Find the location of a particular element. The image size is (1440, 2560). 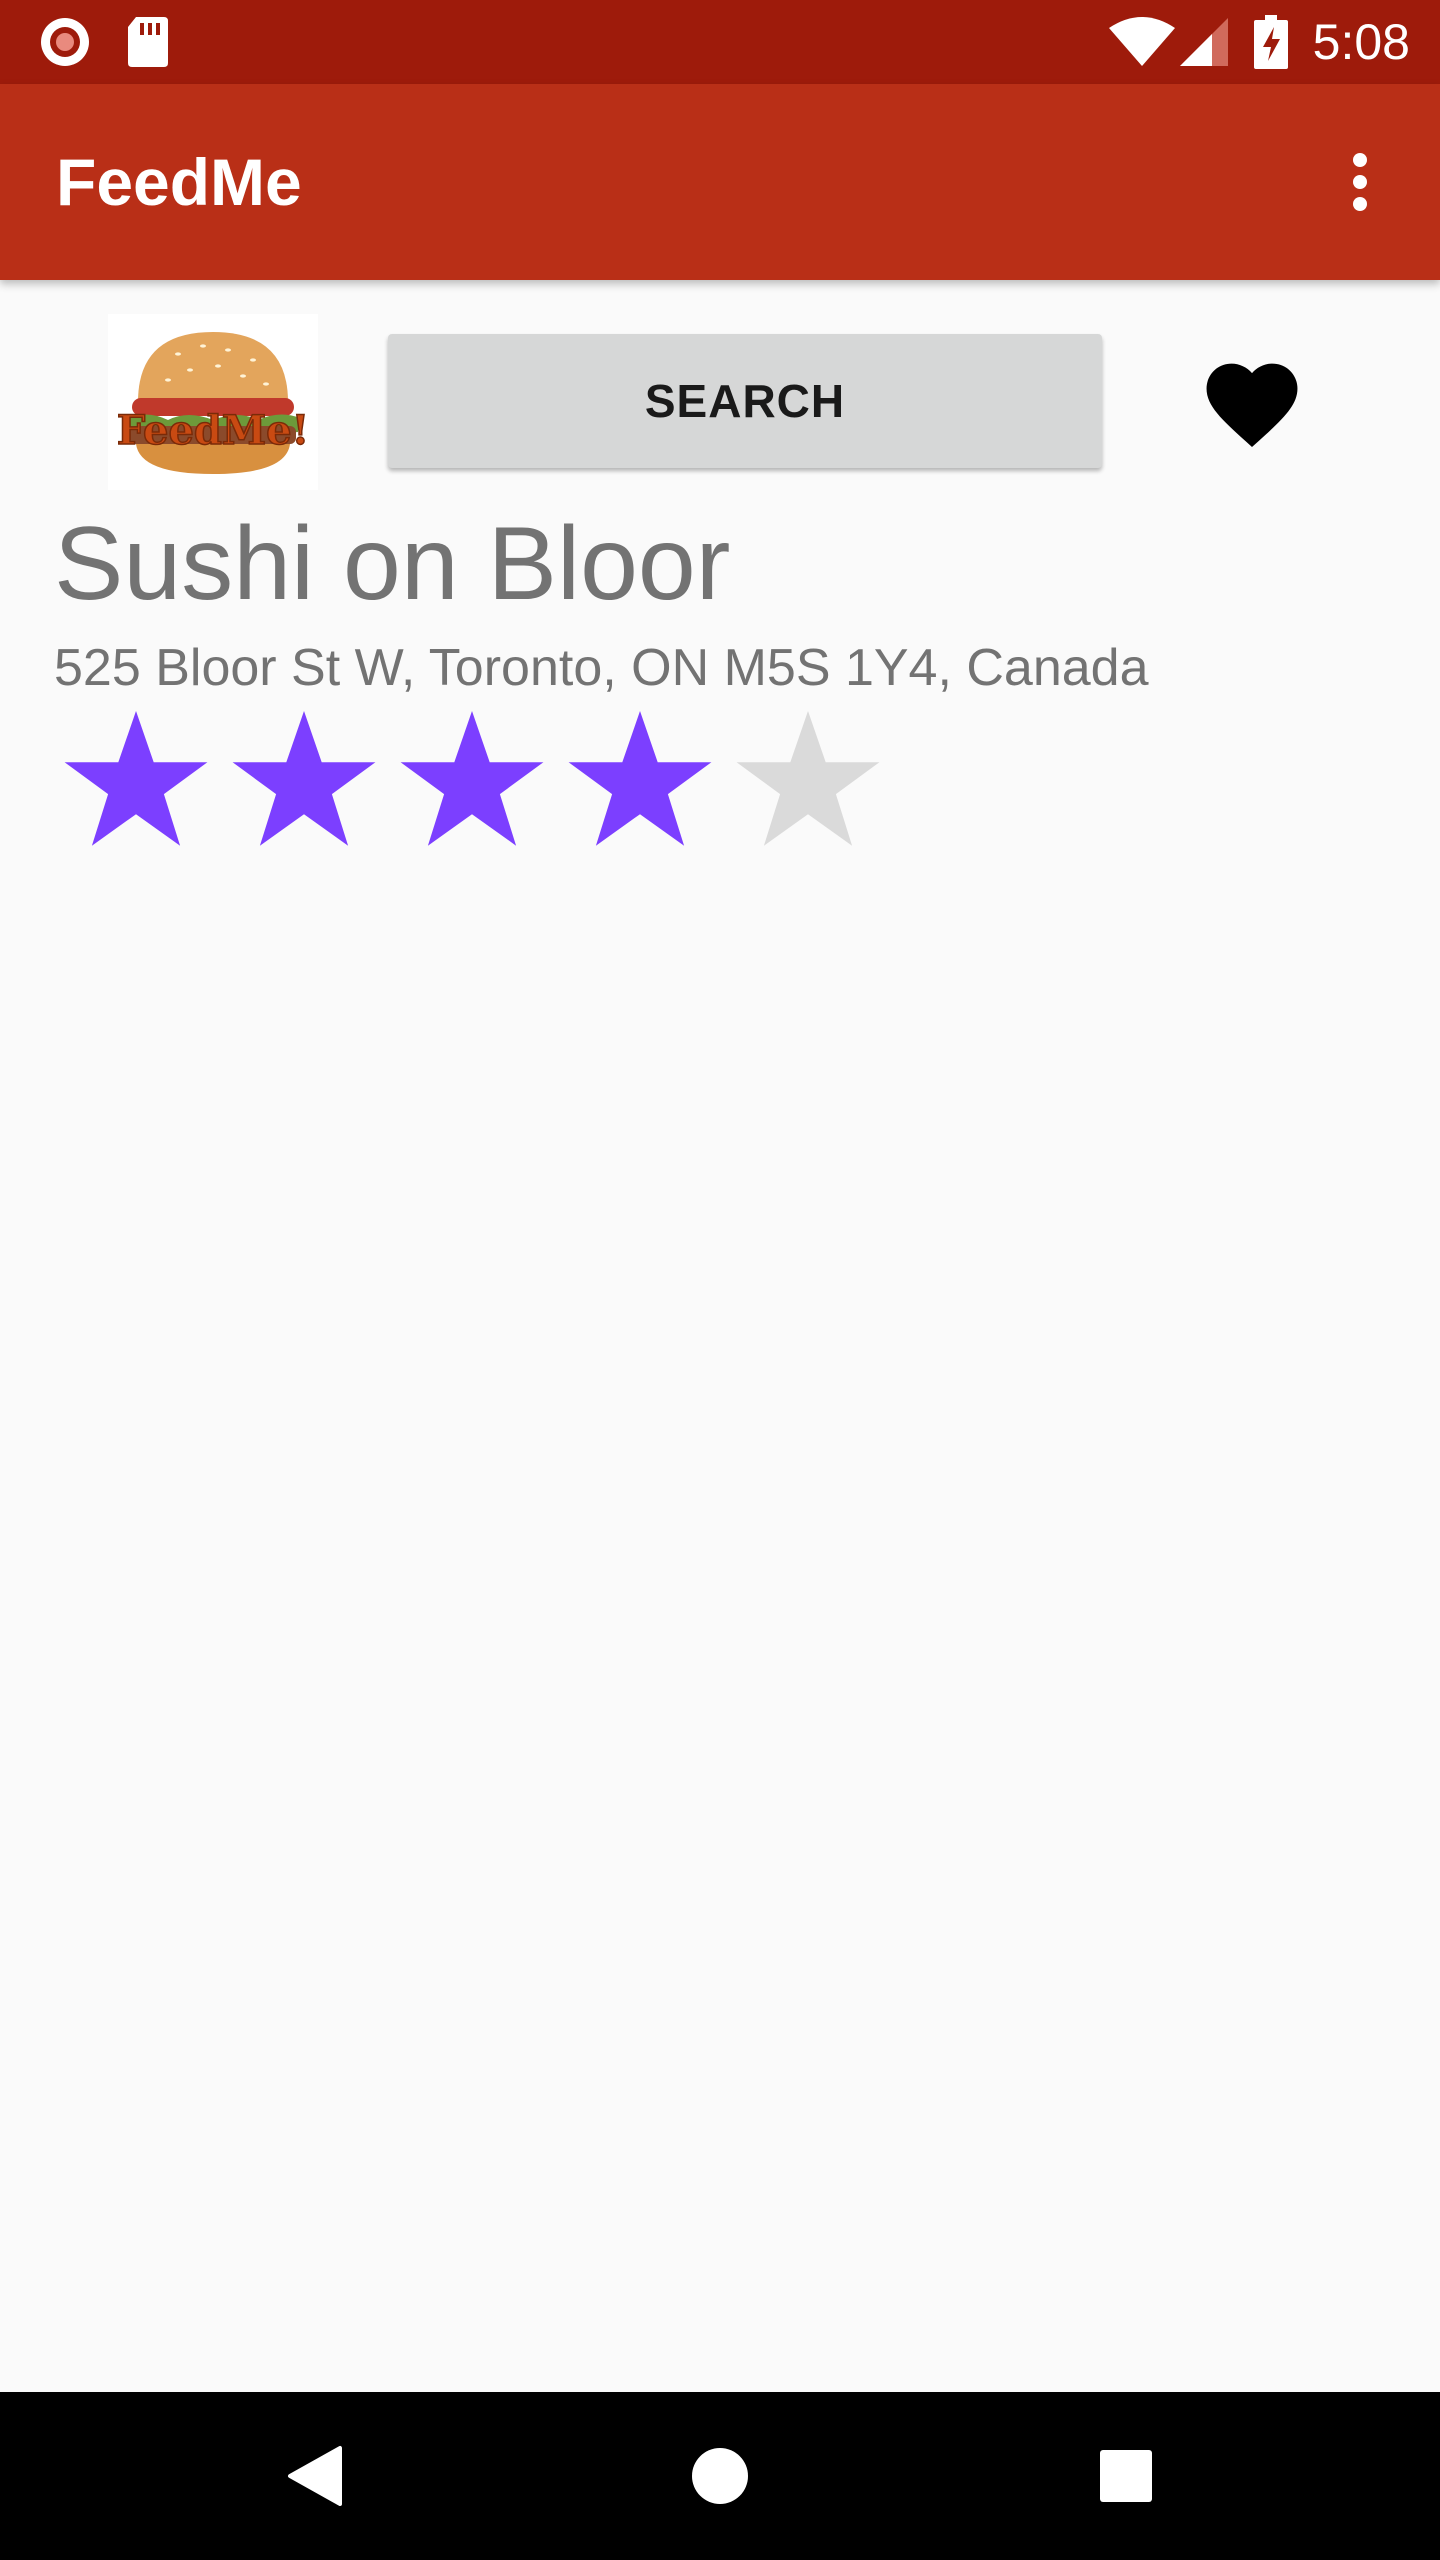

battery-charging-icon is located at coordinates (1271, 42).